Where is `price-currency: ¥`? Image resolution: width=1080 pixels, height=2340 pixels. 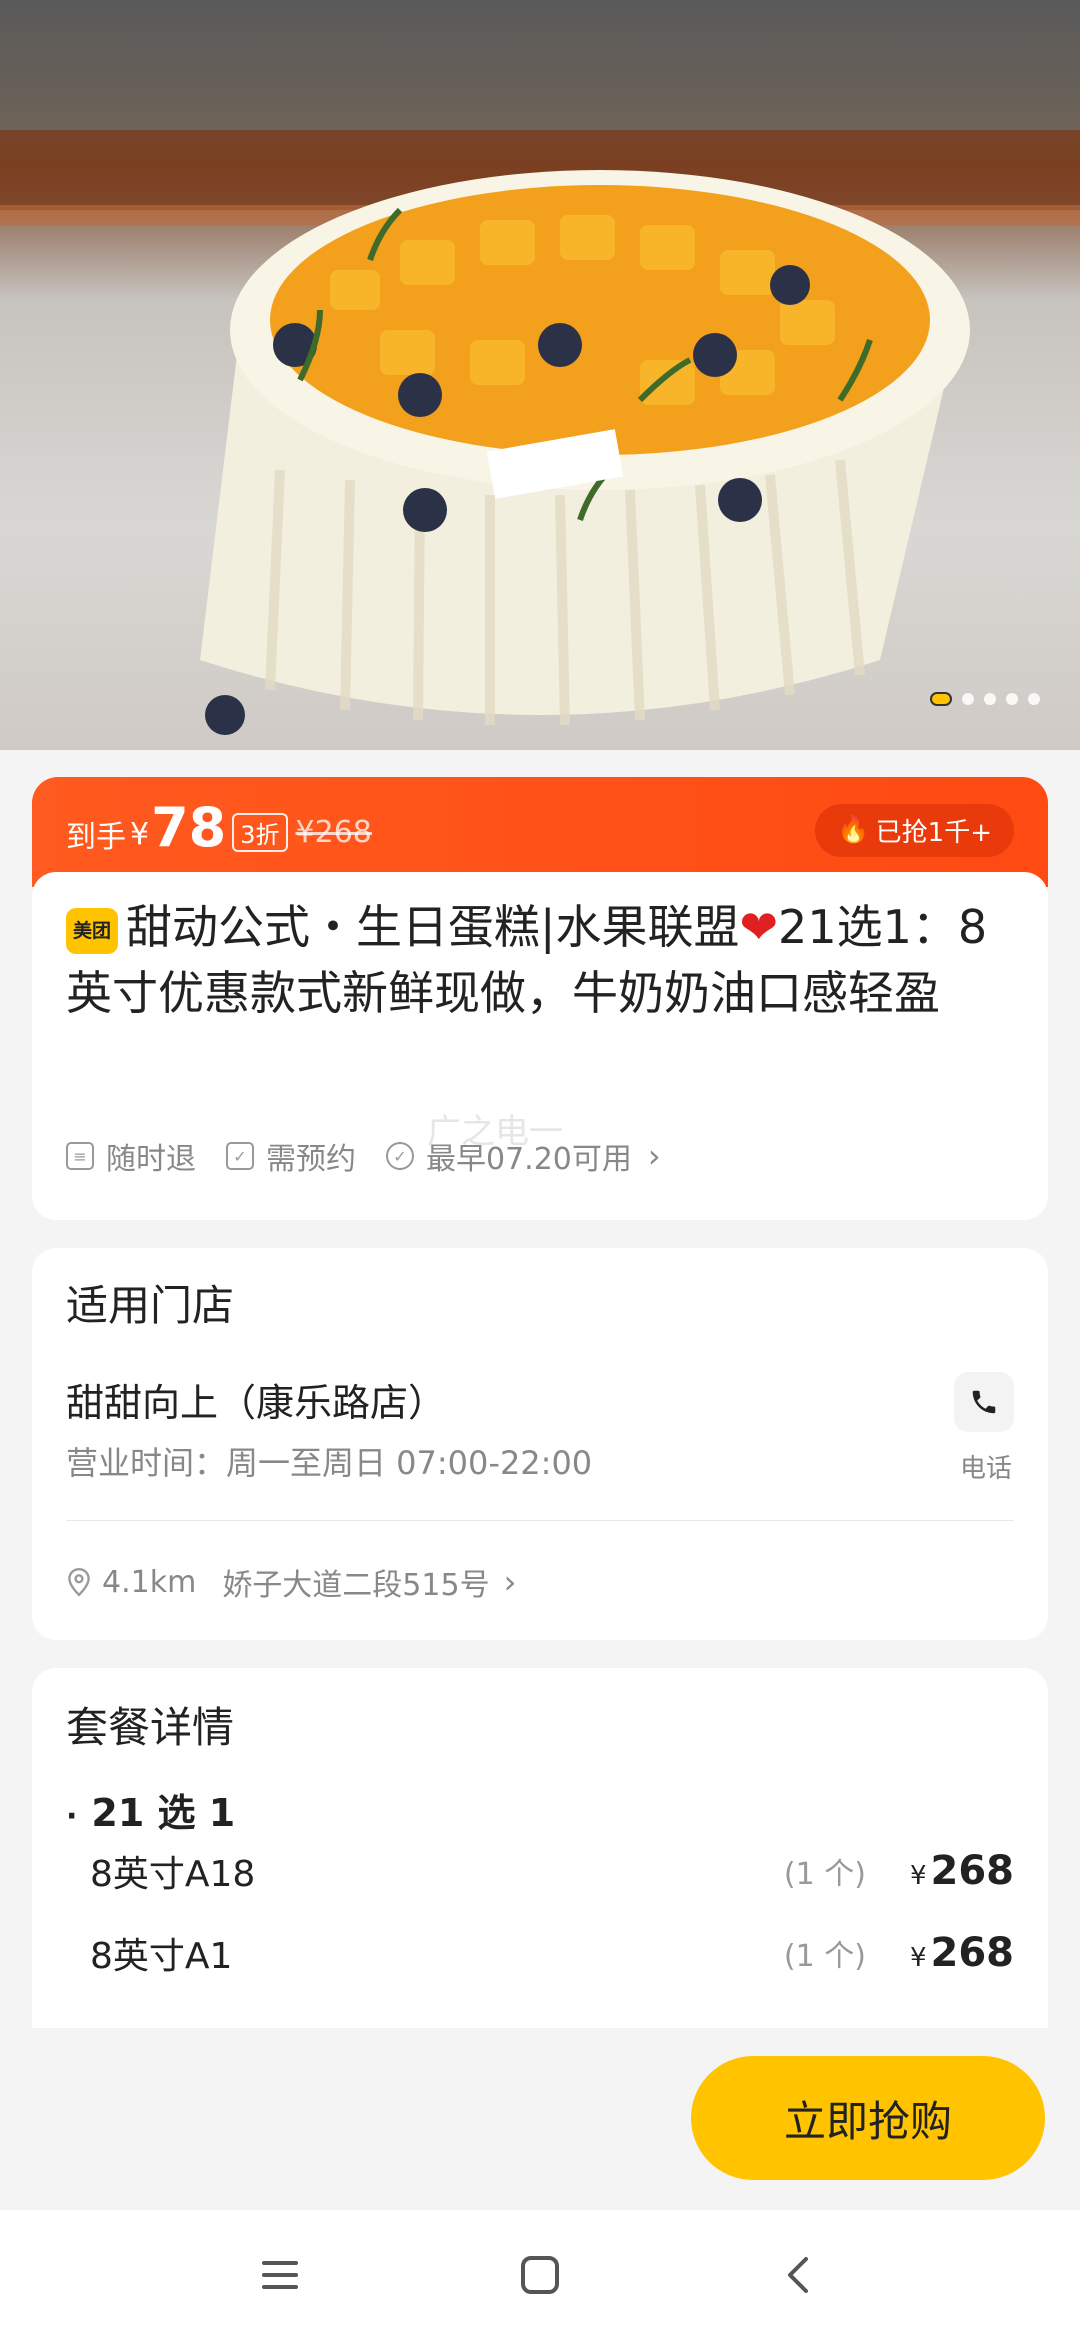
price-currency: ¥ is located at coordinates (140, 834).